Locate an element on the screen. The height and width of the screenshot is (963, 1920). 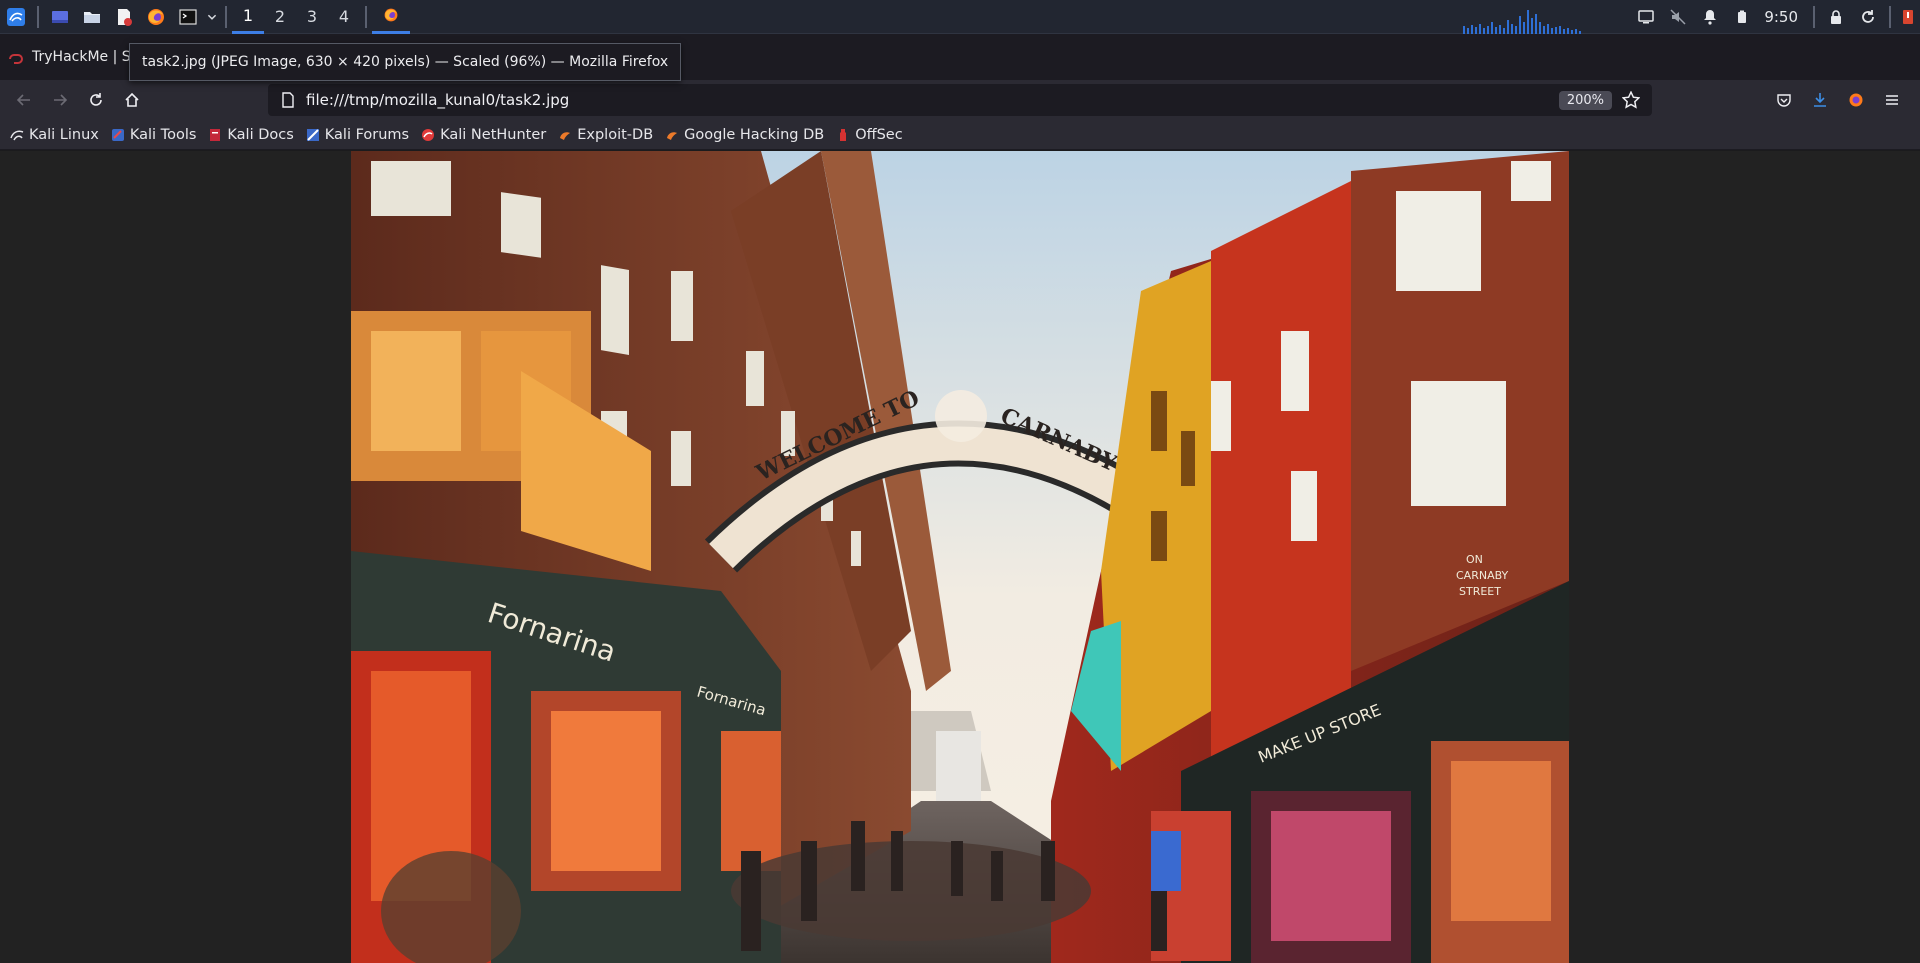
home-button is located at coordinates (132, 100).